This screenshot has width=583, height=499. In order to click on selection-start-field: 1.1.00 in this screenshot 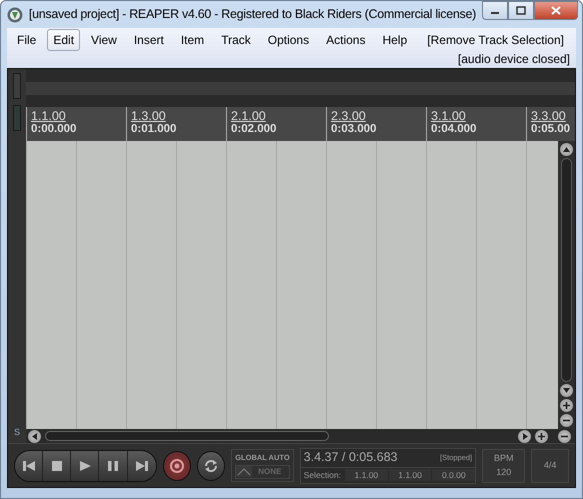, I will do `click(366, 475)`.